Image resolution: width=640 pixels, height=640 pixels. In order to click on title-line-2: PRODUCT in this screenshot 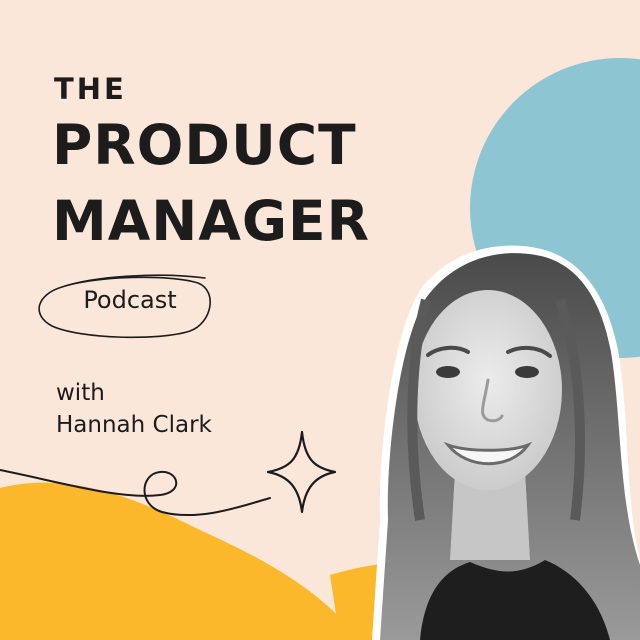, I will do `click(204, 145)`.